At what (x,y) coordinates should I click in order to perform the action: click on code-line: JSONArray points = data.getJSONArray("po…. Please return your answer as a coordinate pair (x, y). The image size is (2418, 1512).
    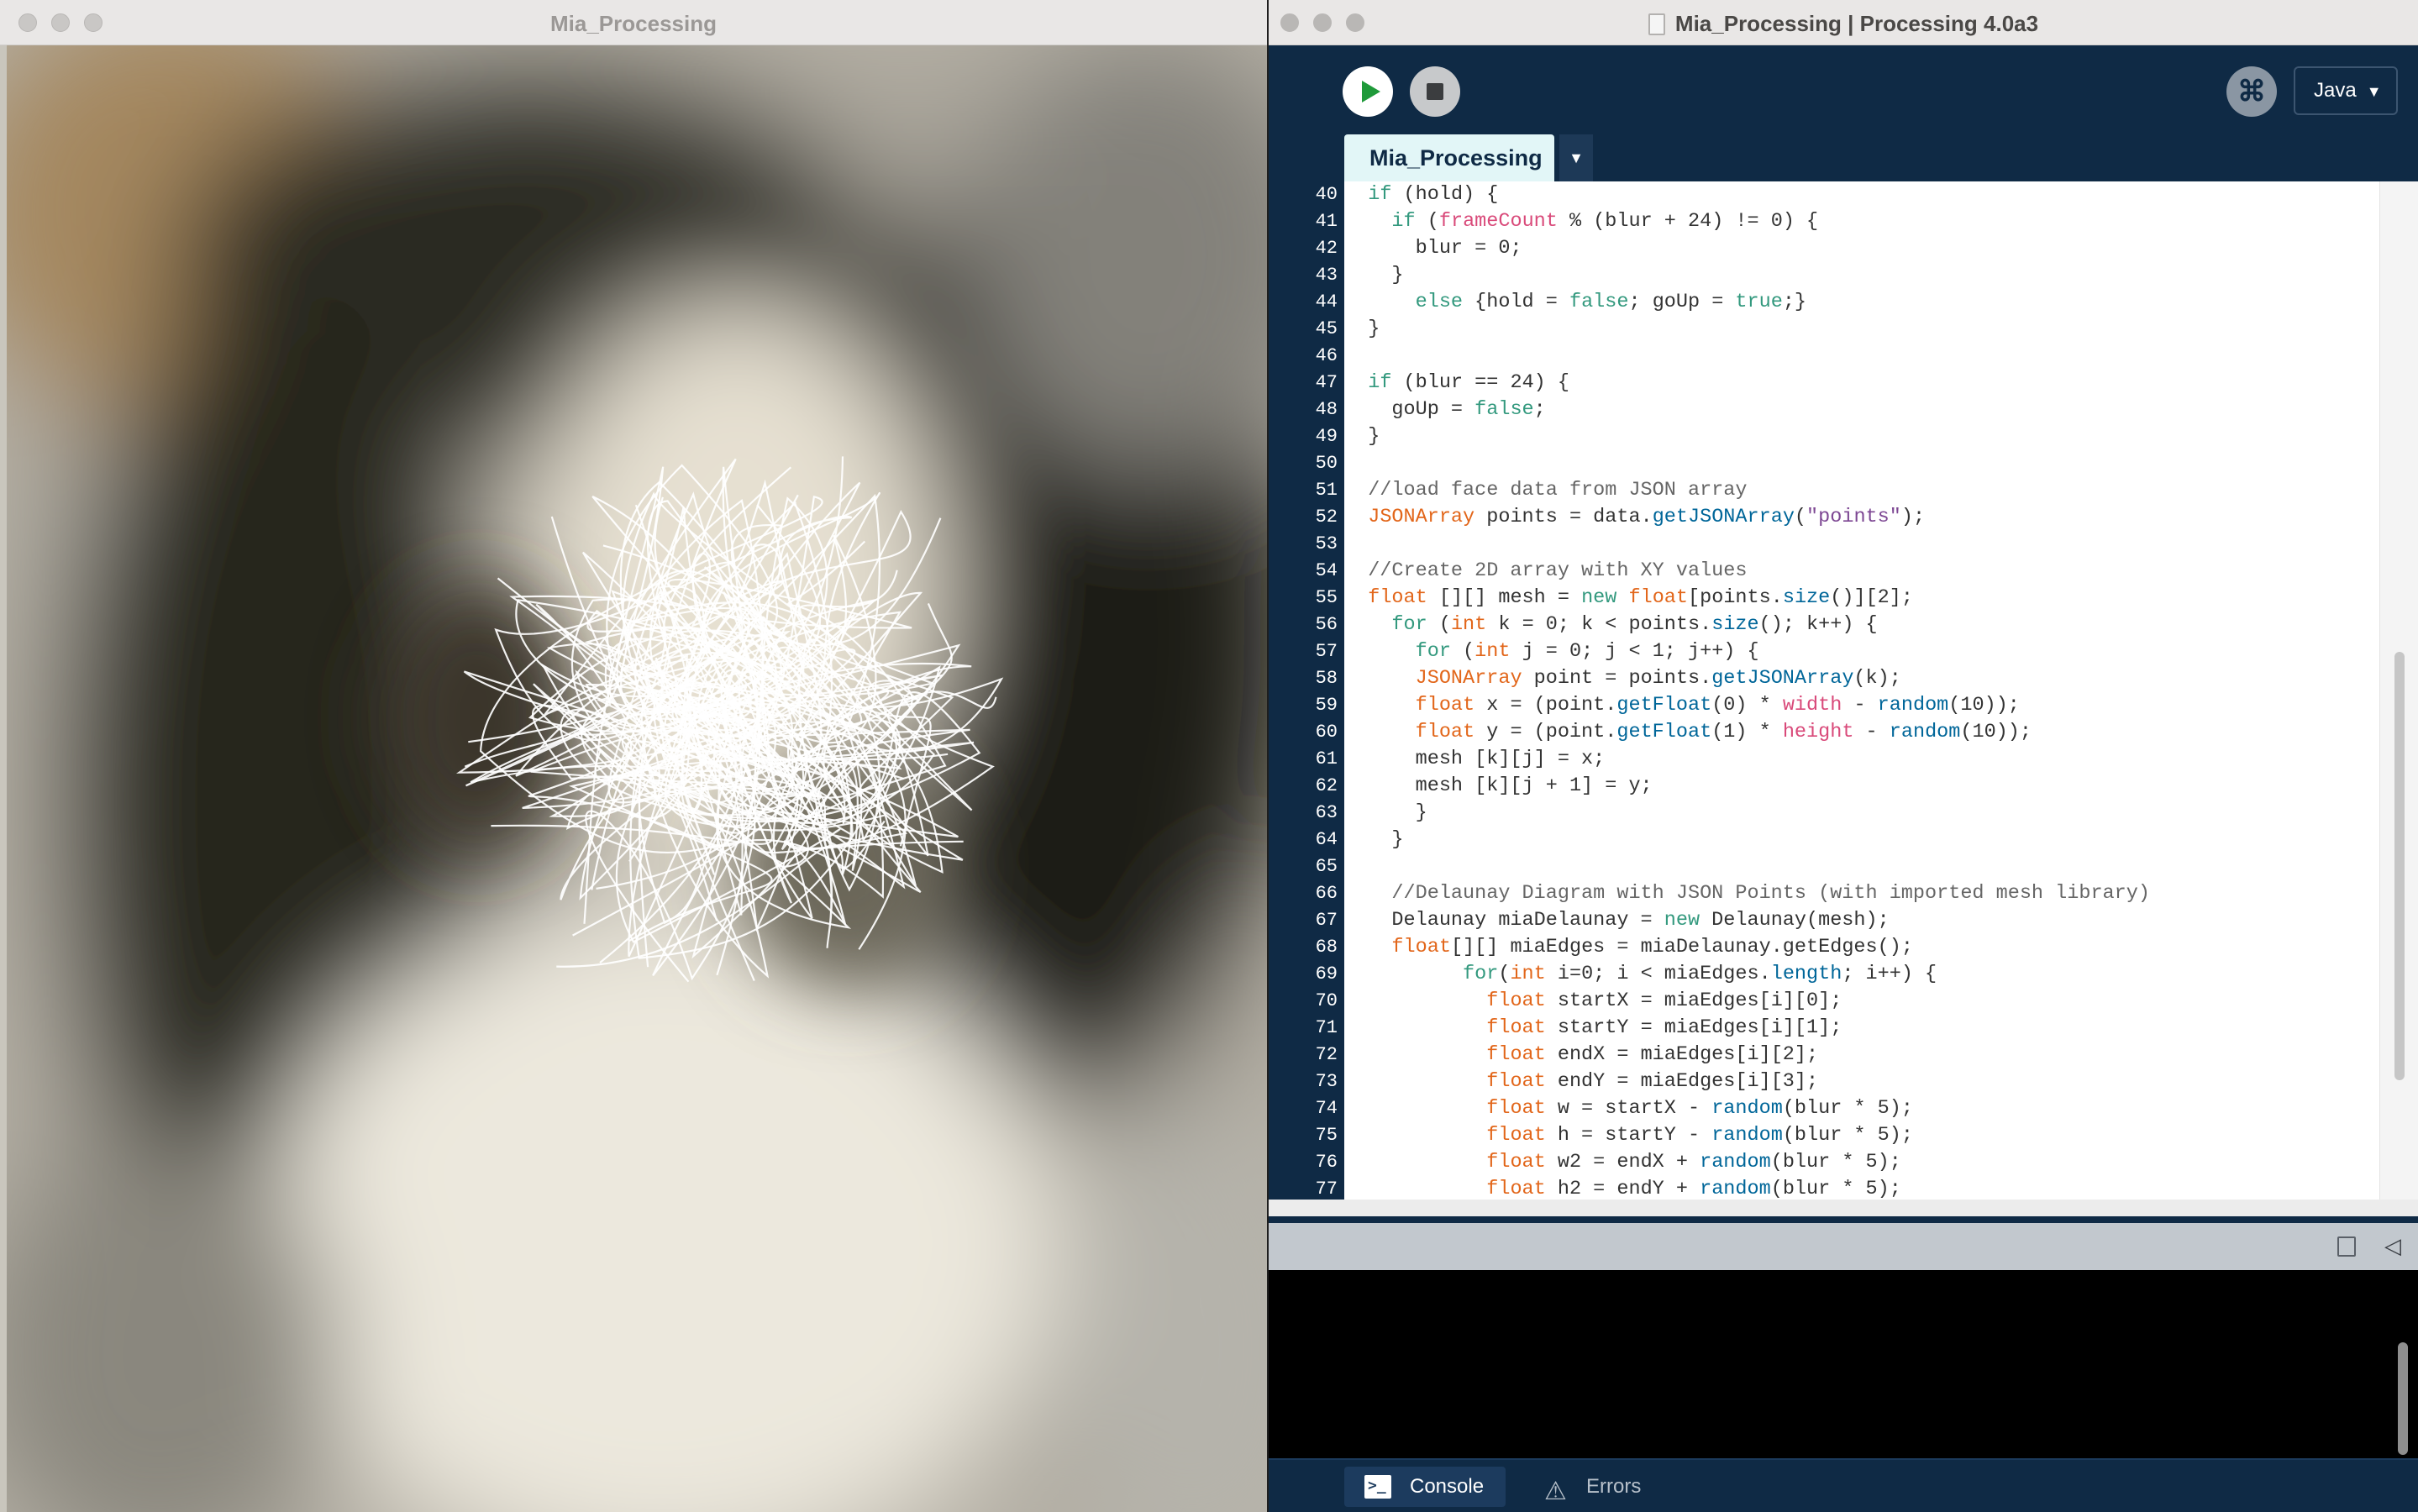
    Looking at the image, I should click on (1862, 517).